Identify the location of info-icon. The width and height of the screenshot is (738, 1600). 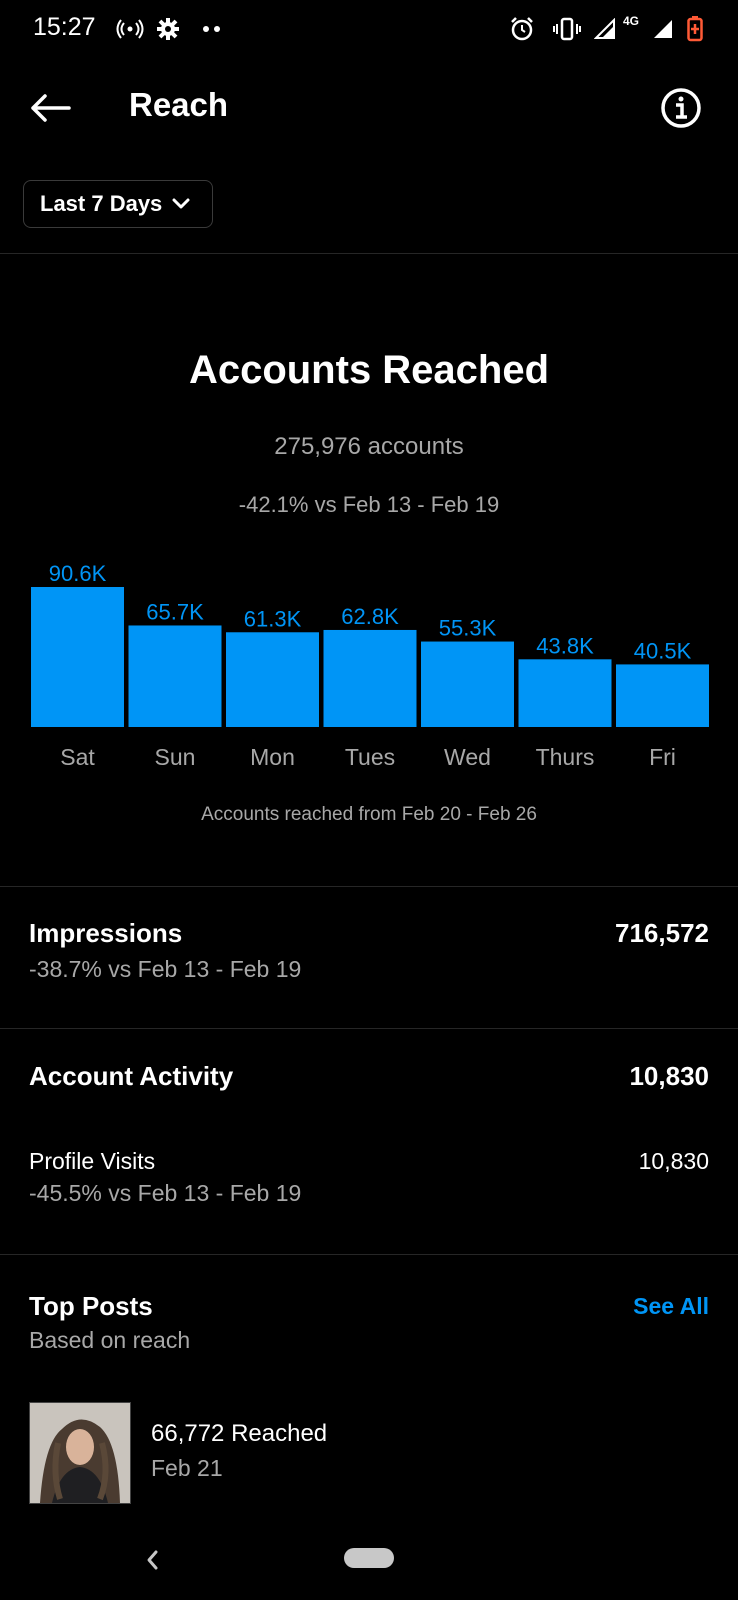
(681, 108).